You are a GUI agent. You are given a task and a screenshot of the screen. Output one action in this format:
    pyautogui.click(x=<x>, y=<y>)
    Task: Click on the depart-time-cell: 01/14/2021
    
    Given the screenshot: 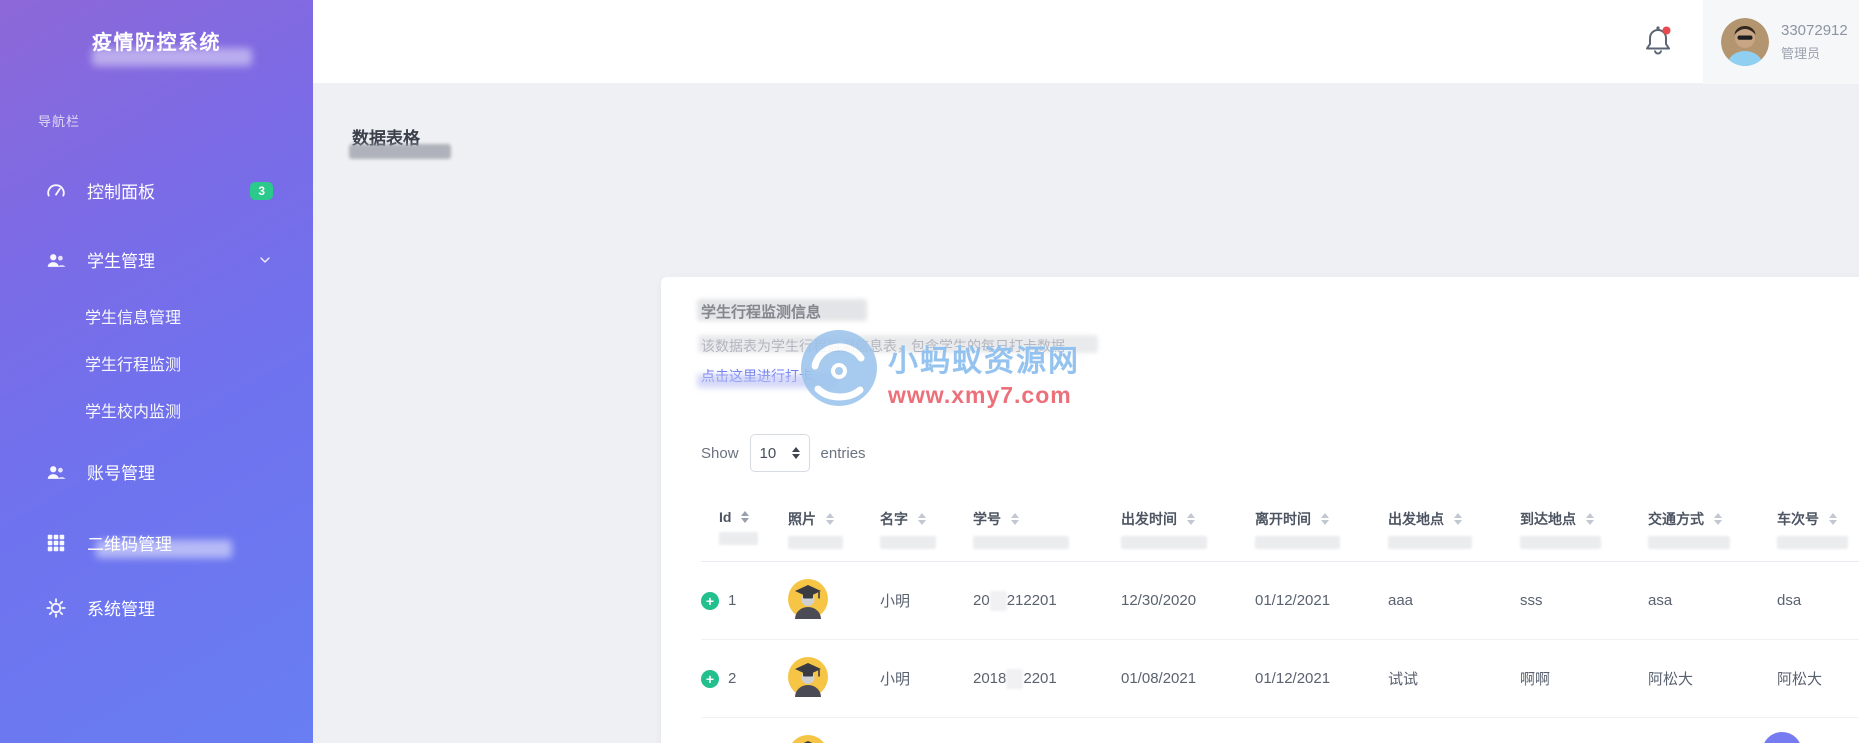 What is the action you would take?
    pyautogui.click(x=1173, y=730)
    